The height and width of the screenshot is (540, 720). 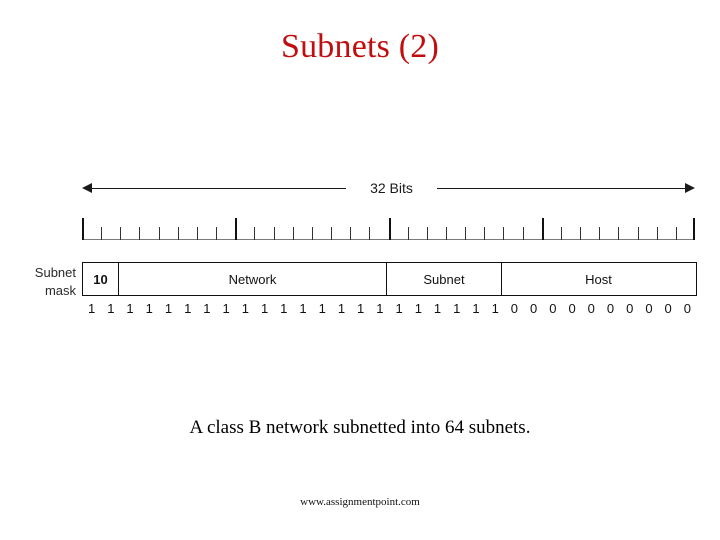 I want to click on source-footer: www.assignmentpoint.com, so click(x=360, y=502).